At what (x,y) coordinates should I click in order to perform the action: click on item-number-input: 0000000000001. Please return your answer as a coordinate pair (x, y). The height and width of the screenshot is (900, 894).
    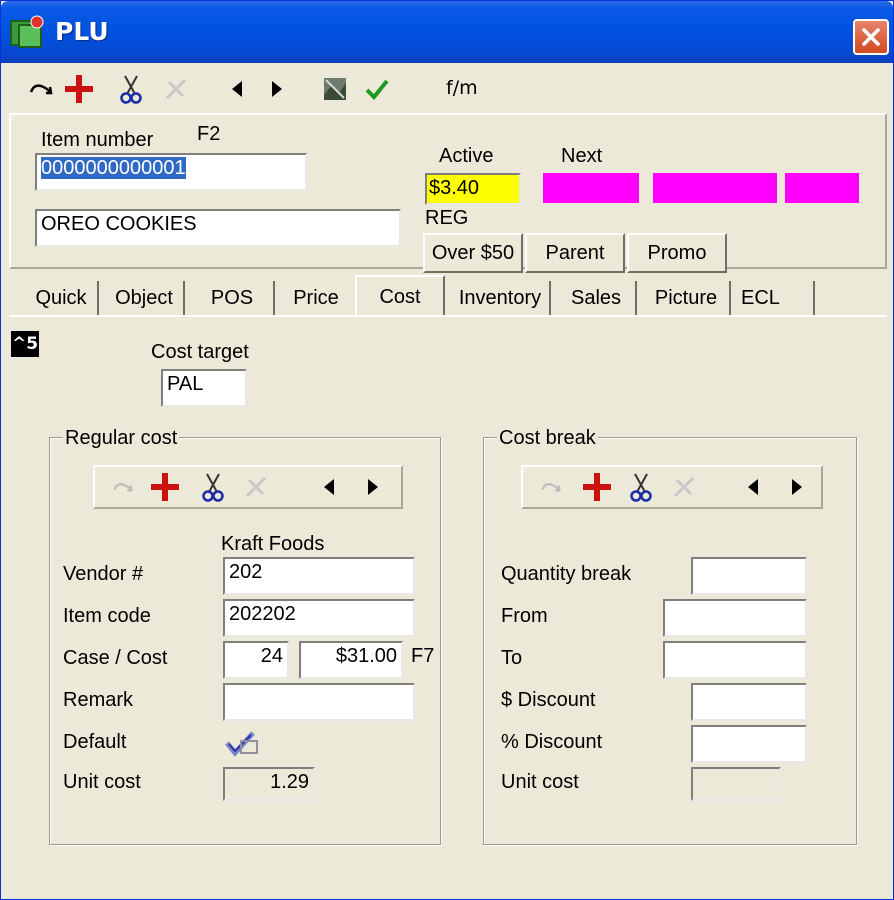
    Looking at the image, I should click on (171, 172).